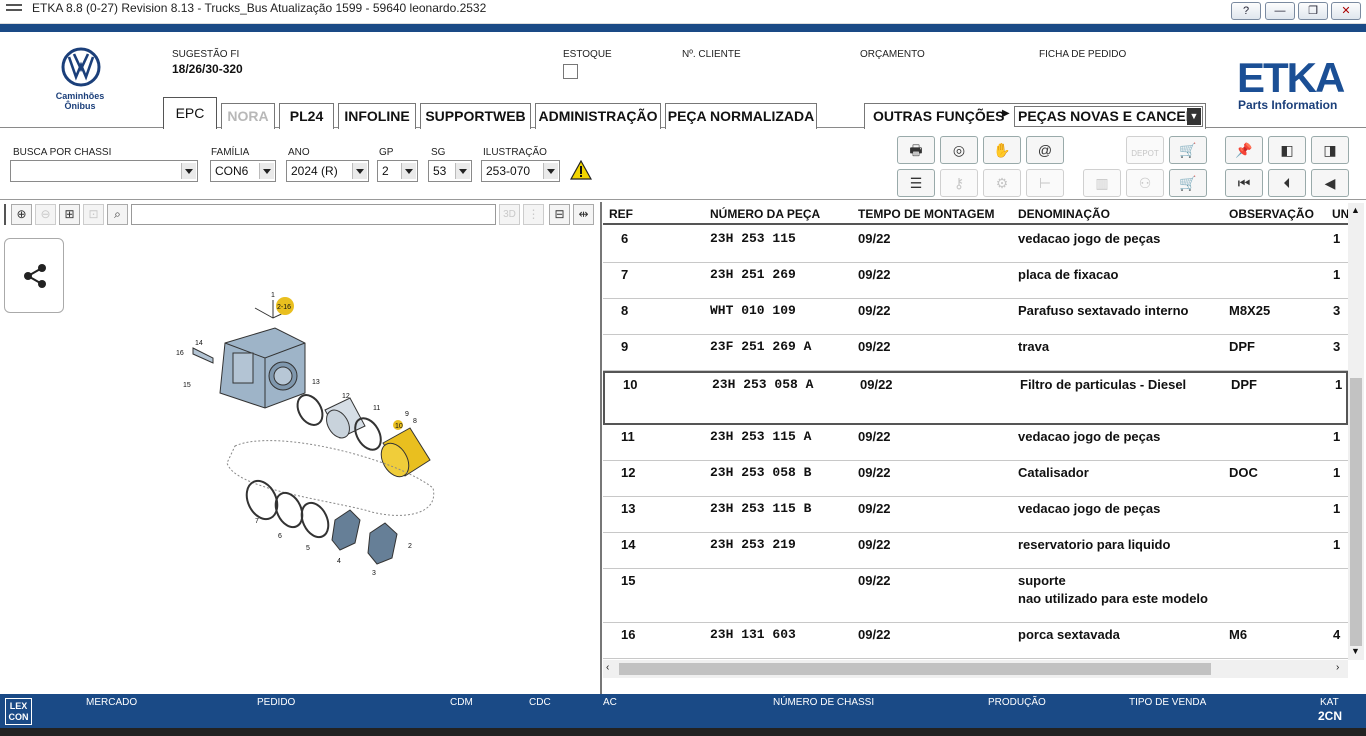  Describe the element at coordinates (559, 214) in the screenshot. I see `layout-icon: ⊟` at that location.